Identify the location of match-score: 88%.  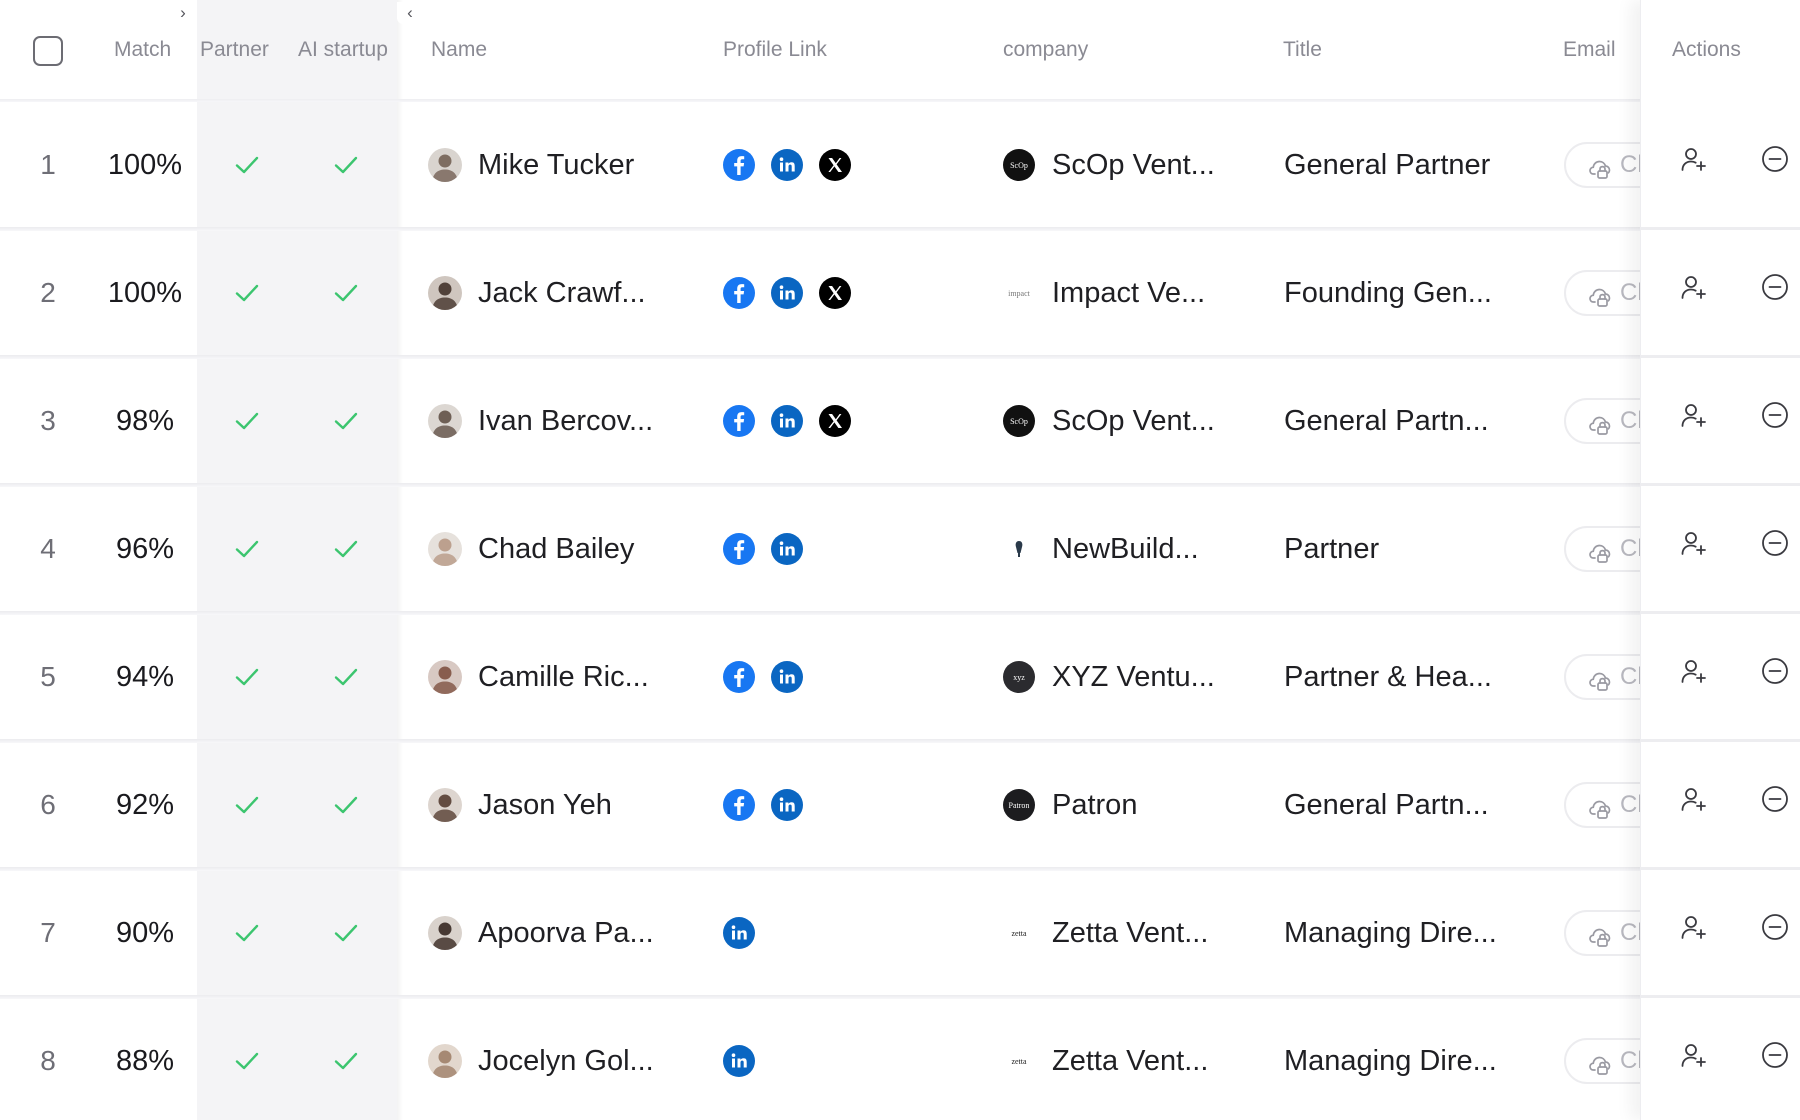
(145, 1061).